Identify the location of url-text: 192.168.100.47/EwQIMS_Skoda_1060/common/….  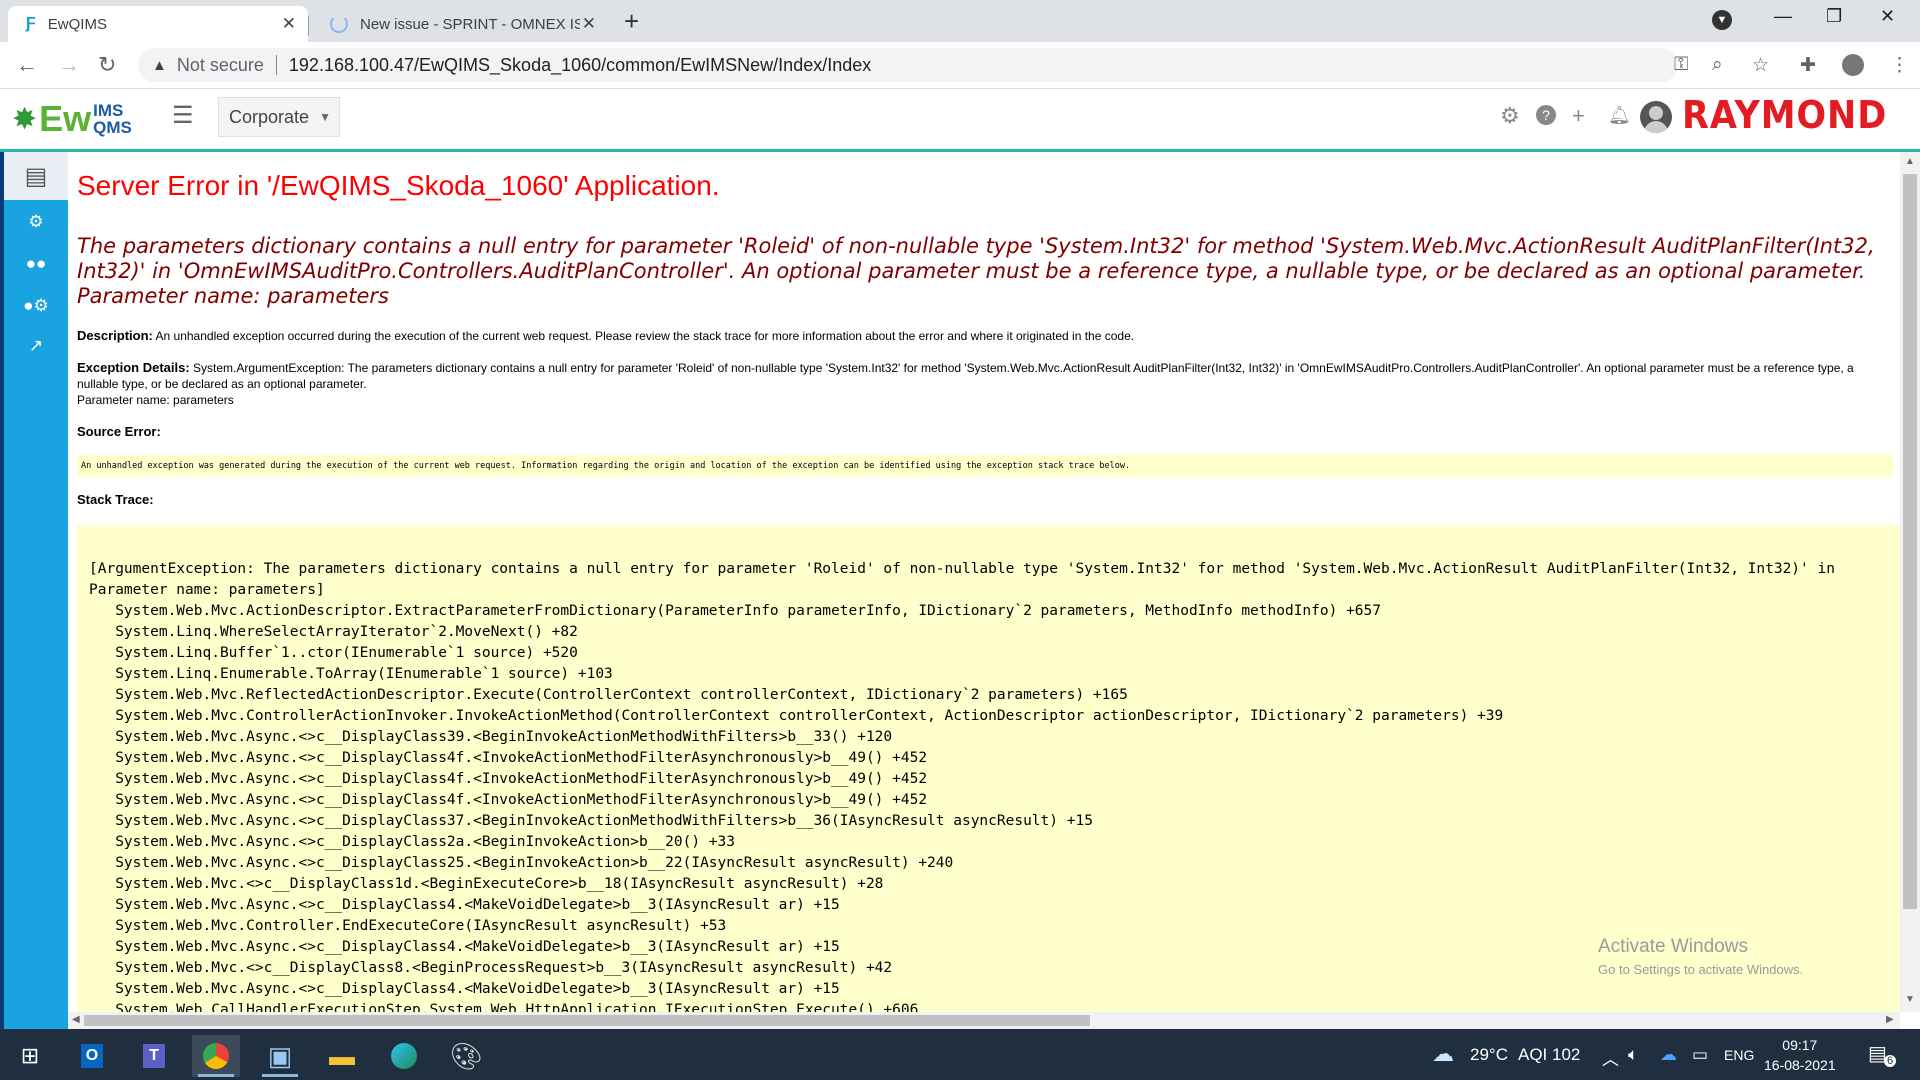
(580, 65).